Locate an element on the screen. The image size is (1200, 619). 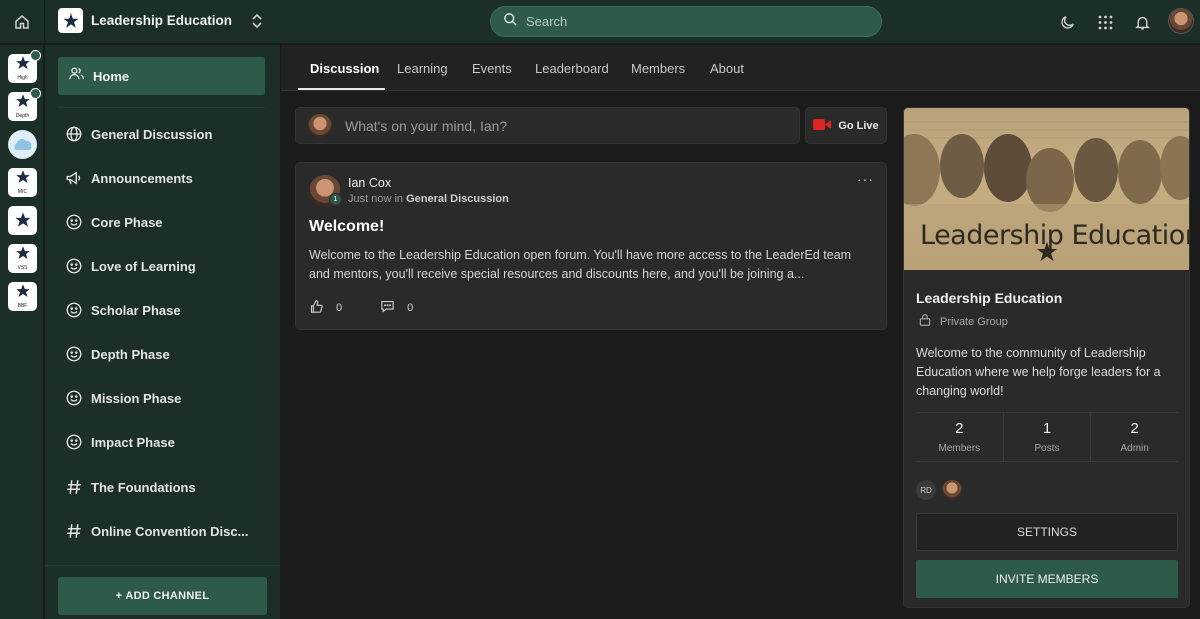
member-avatar-initials: RD is located at coordinates (926, 490).